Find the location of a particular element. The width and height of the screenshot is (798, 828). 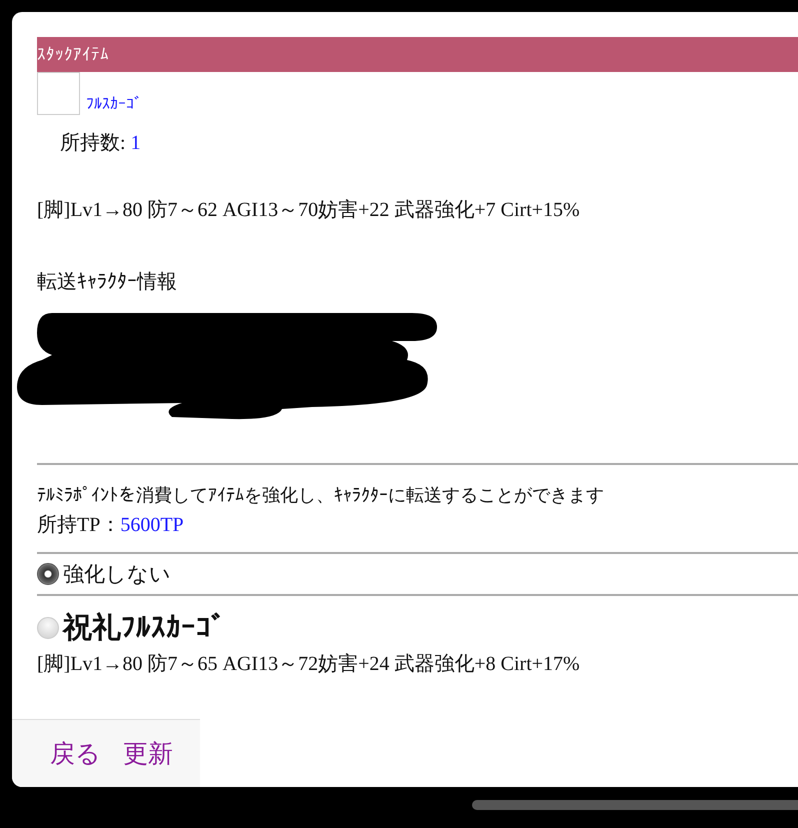

count-label: 所持数: is located at coordinates (93, 143).